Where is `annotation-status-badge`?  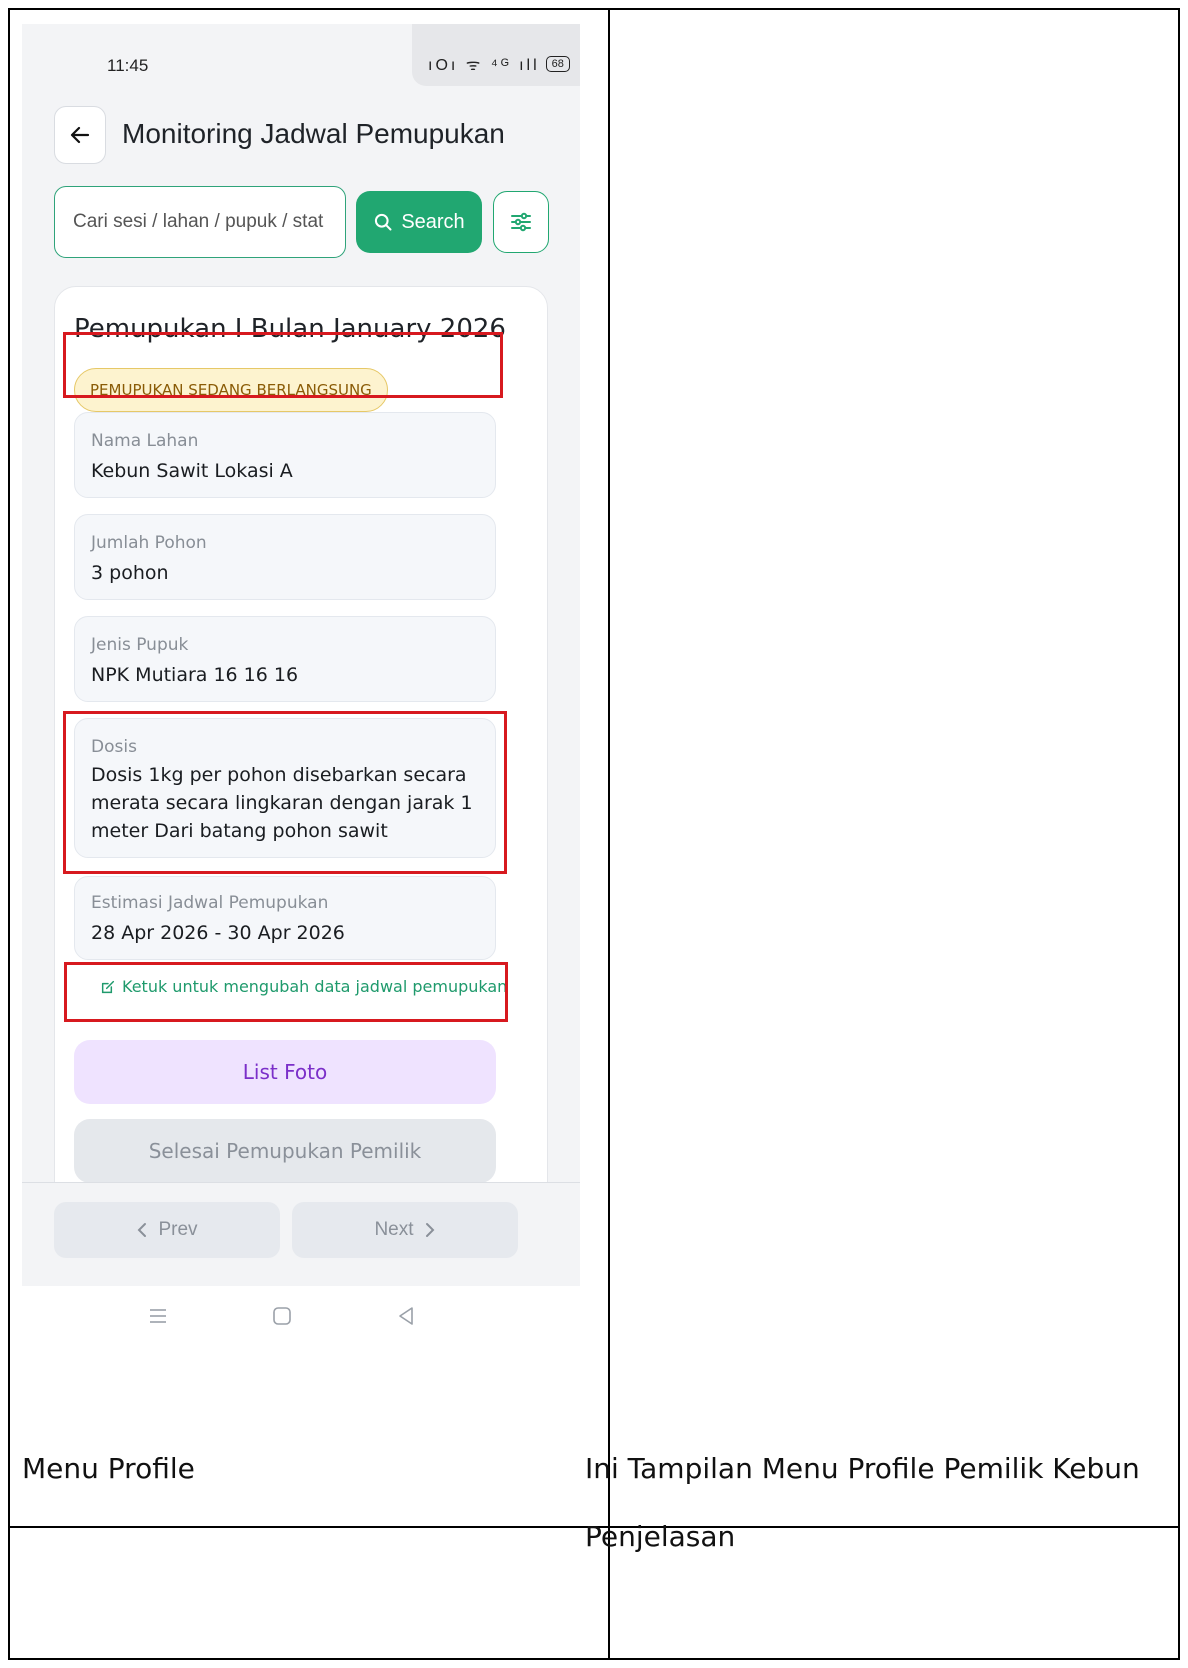 annotation-status-badge is located at coordinates (283, 365).